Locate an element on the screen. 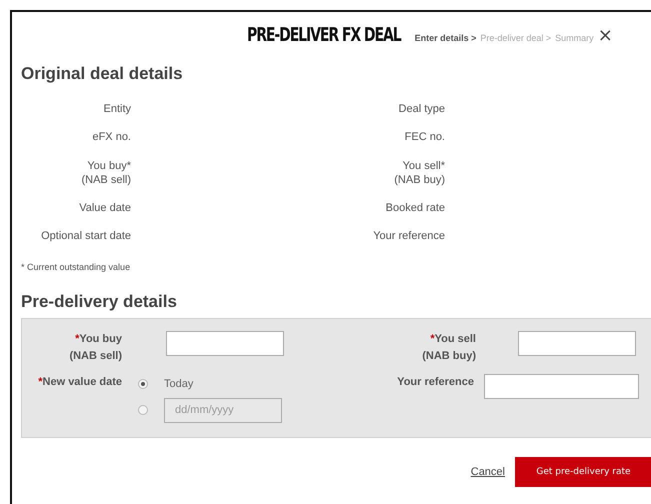 This screenshot has width=651, height=504. field-label: You sell* (NAB buy) is located at coordinates (419, 173).